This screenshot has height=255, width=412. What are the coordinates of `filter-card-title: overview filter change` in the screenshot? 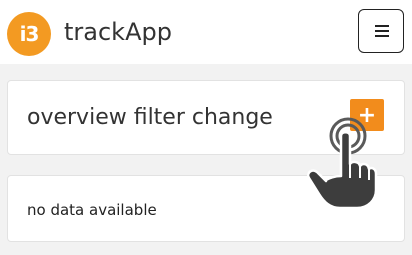 It's located at (150, 117).